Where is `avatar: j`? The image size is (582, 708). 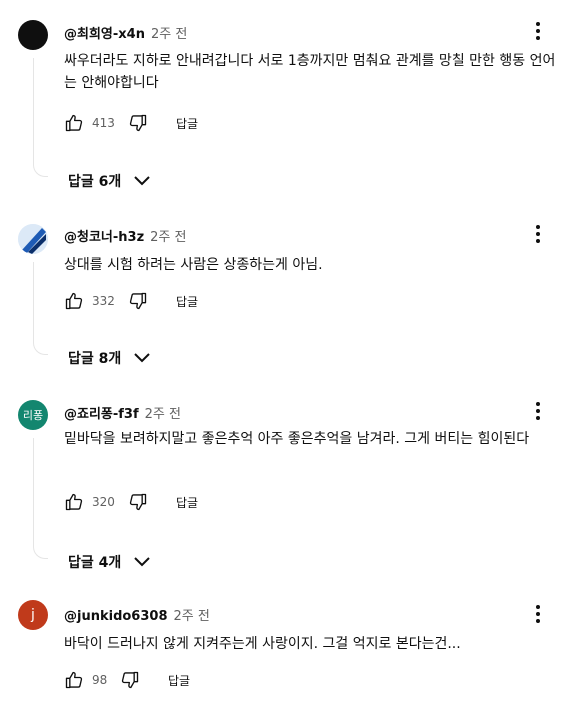 avatar: j is located at coordinates (33, 615).